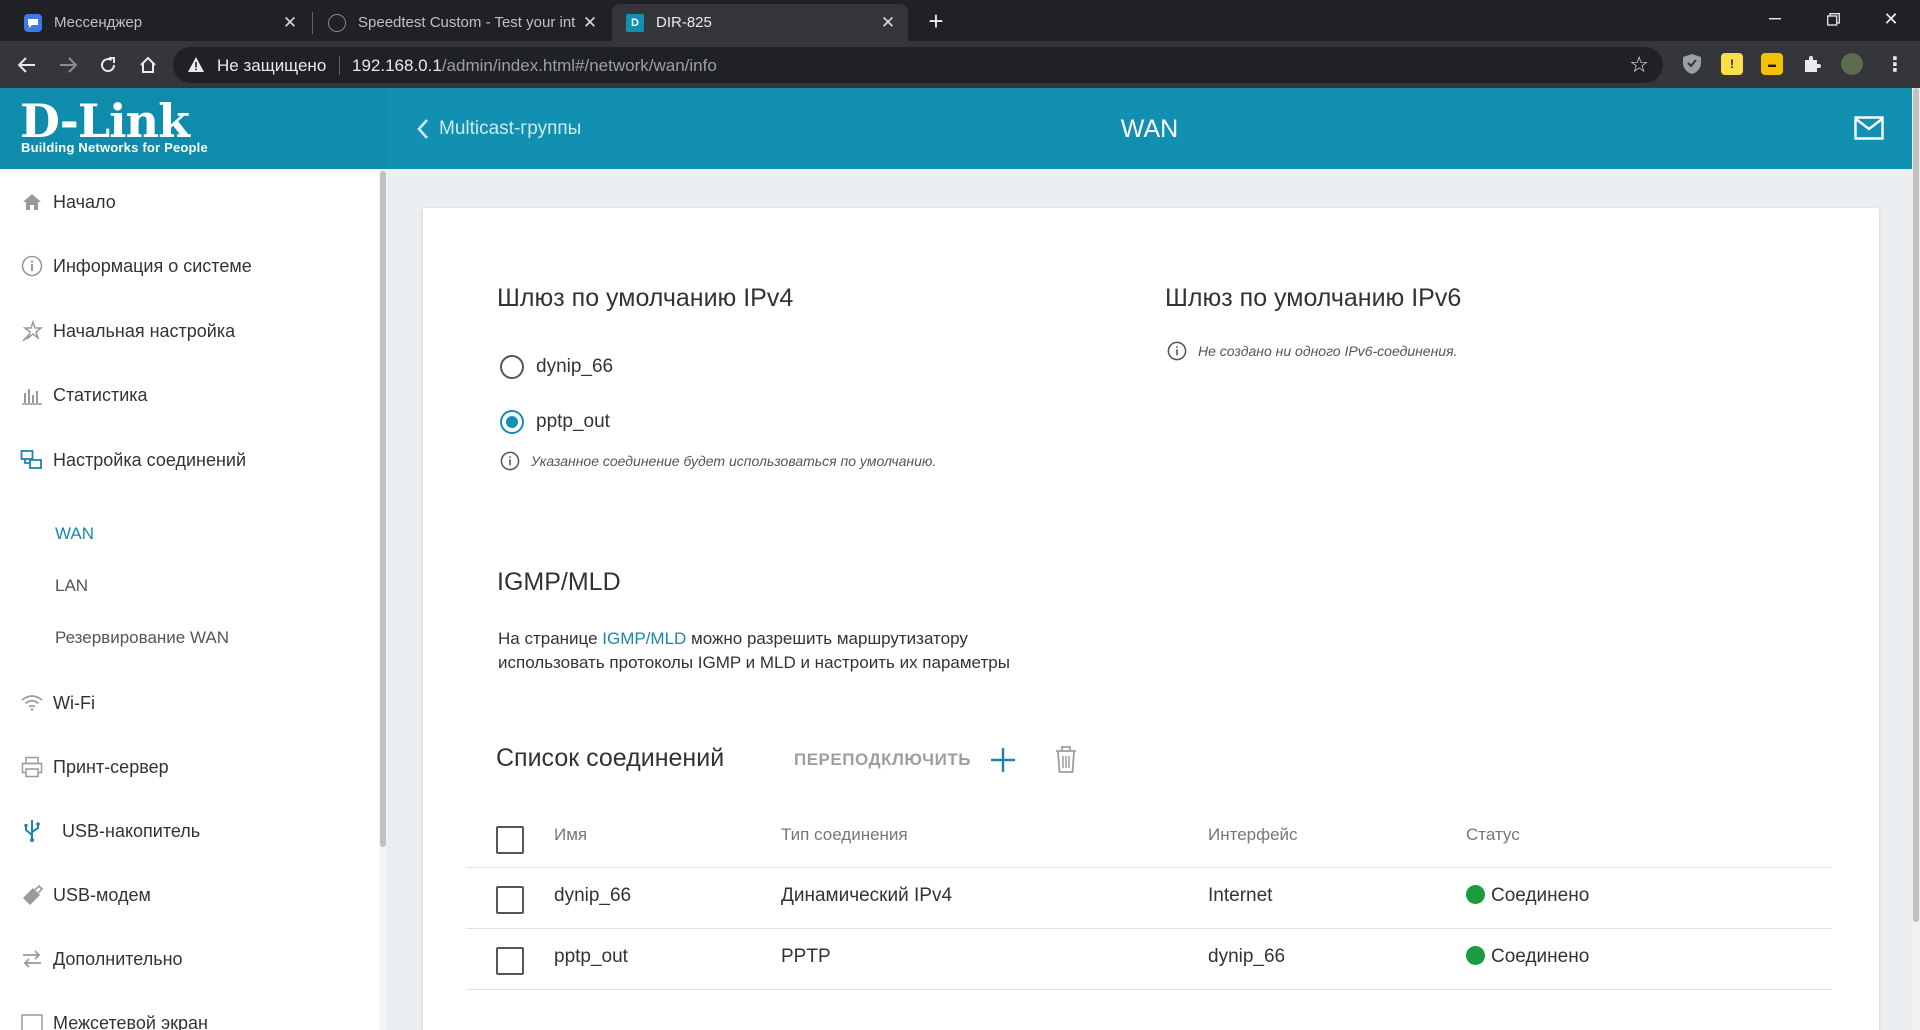 This screenshot has height=1030, width=1920. Describe the element at coordinates (32, 831) in the screenshot. I see `usb-icon` at that location.